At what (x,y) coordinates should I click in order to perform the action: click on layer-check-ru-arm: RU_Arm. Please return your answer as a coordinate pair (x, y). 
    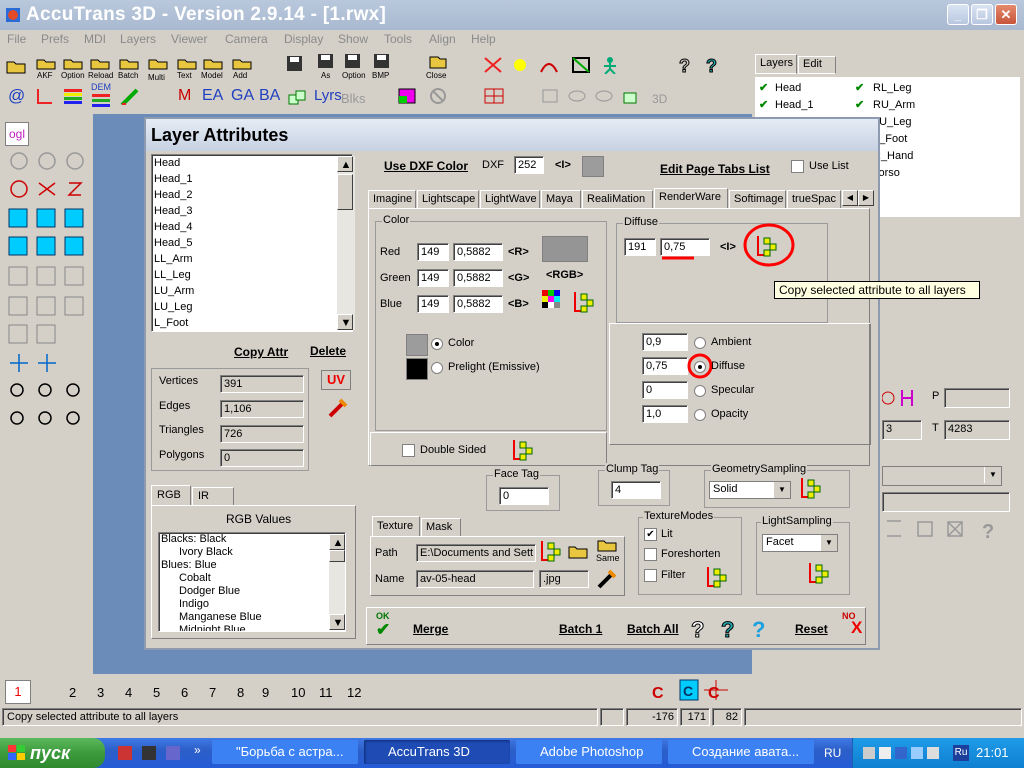
    Looking at the image, I should click on (894, 105).